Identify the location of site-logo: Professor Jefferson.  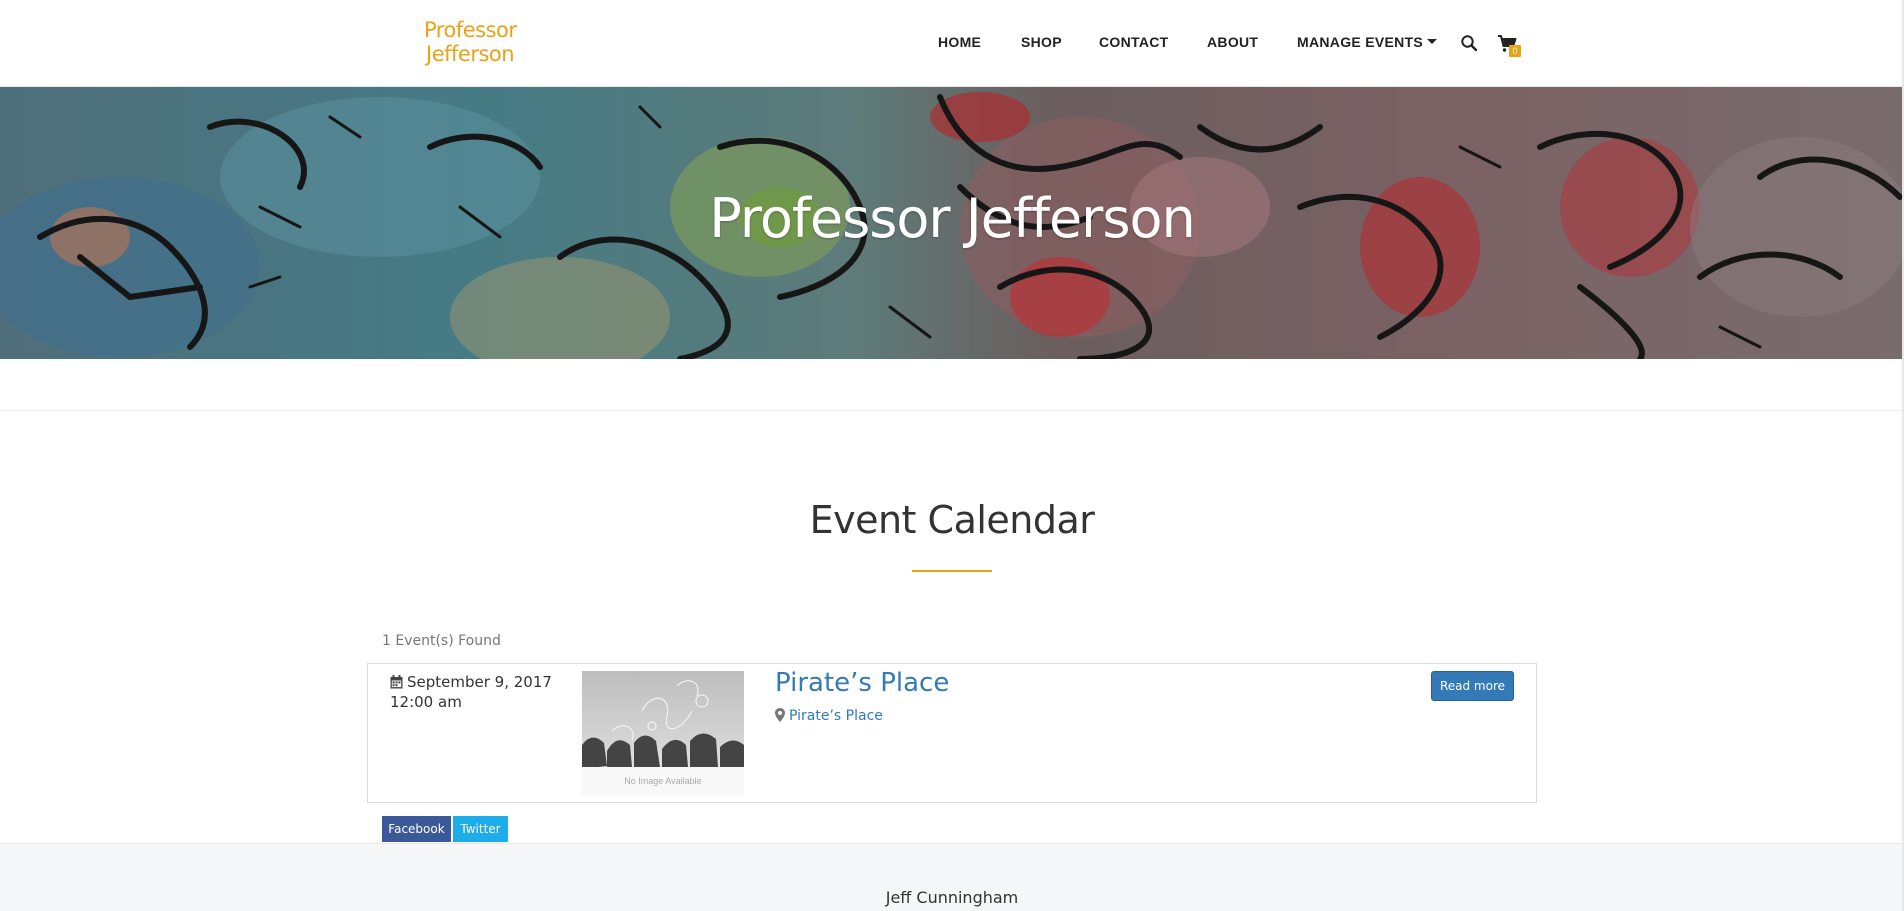
(479, 42).